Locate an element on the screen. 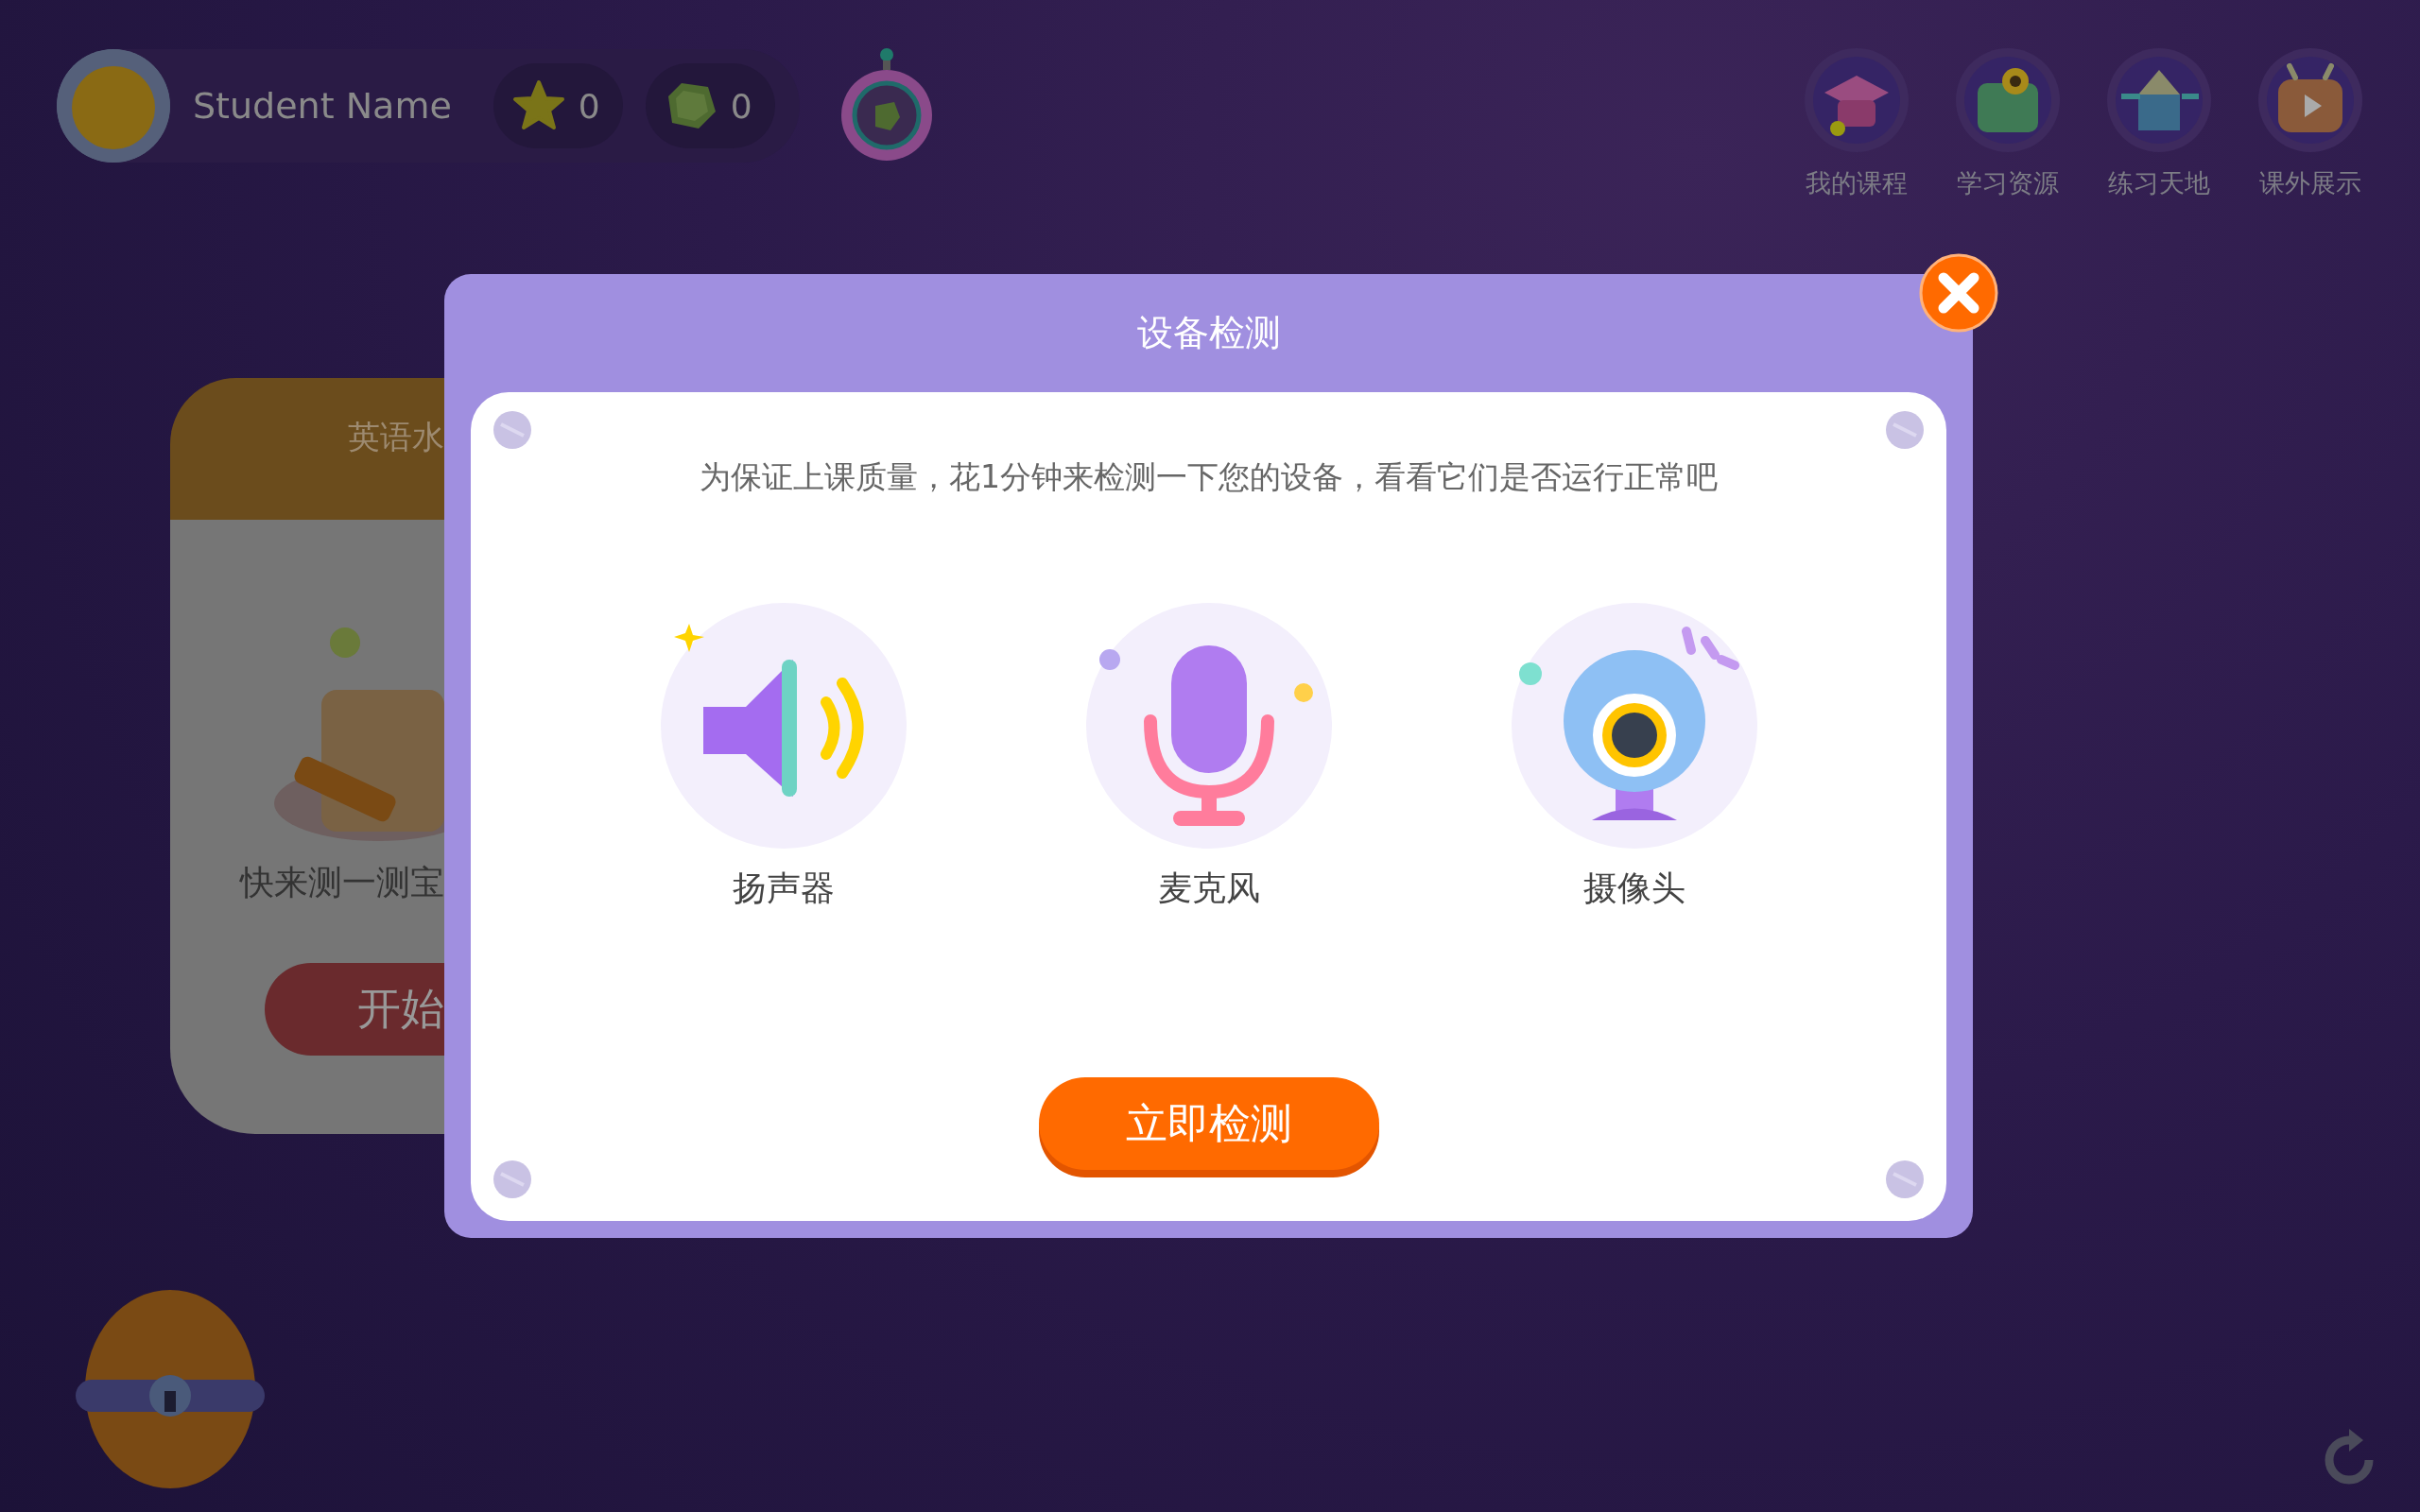 Image resolution: width=2420 pixels, height=1512 pixels. gem-count: 0 is located at coordinates (741, 106).